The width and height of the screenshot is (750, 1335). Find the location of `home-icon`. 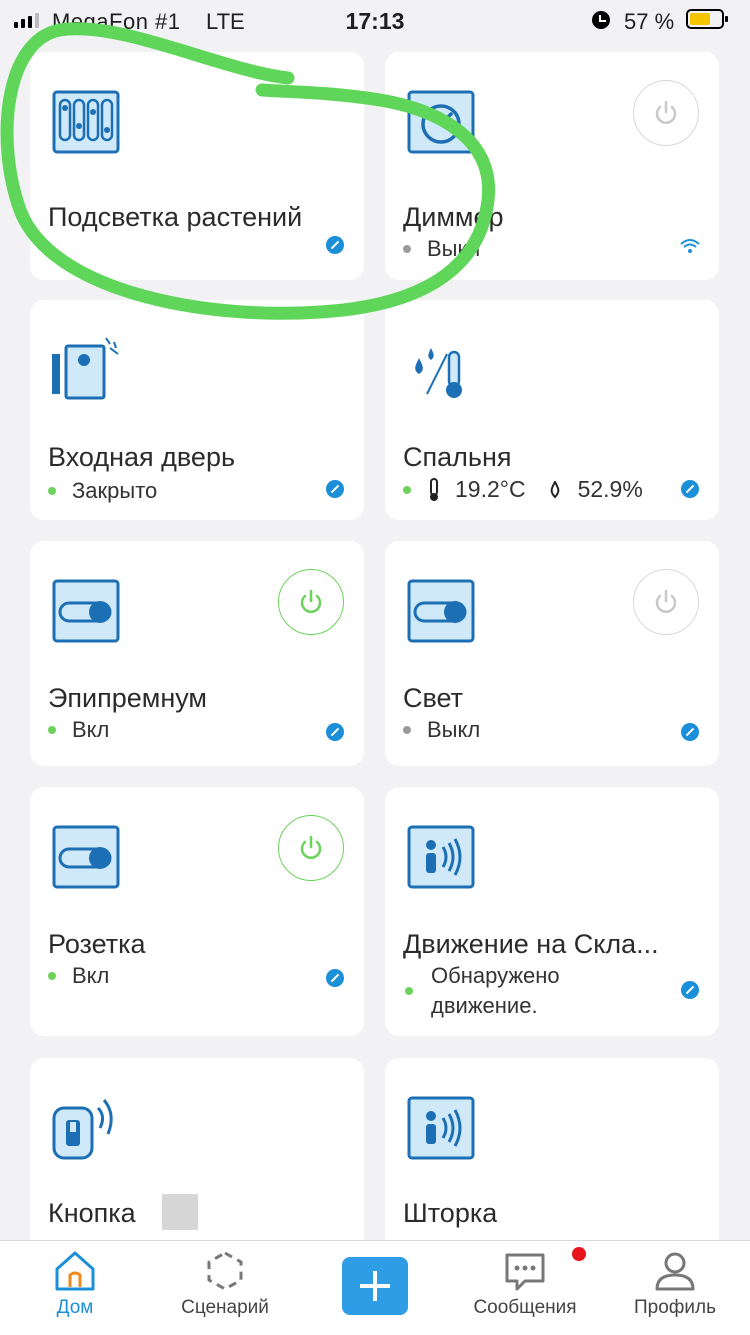

home-icon is located at coordinates (75, 1271).